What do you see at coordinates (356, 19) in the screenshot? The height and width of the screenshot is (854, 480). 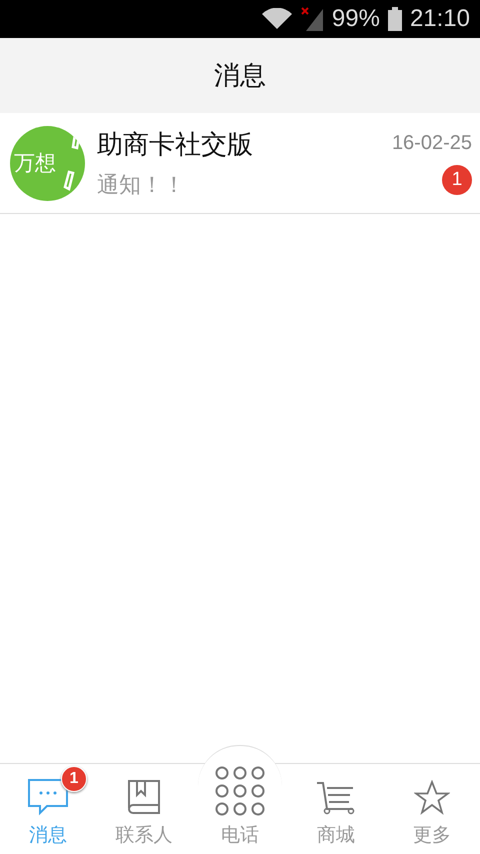 I see `battery-percent: 99%` at bounding box center [356, 19].